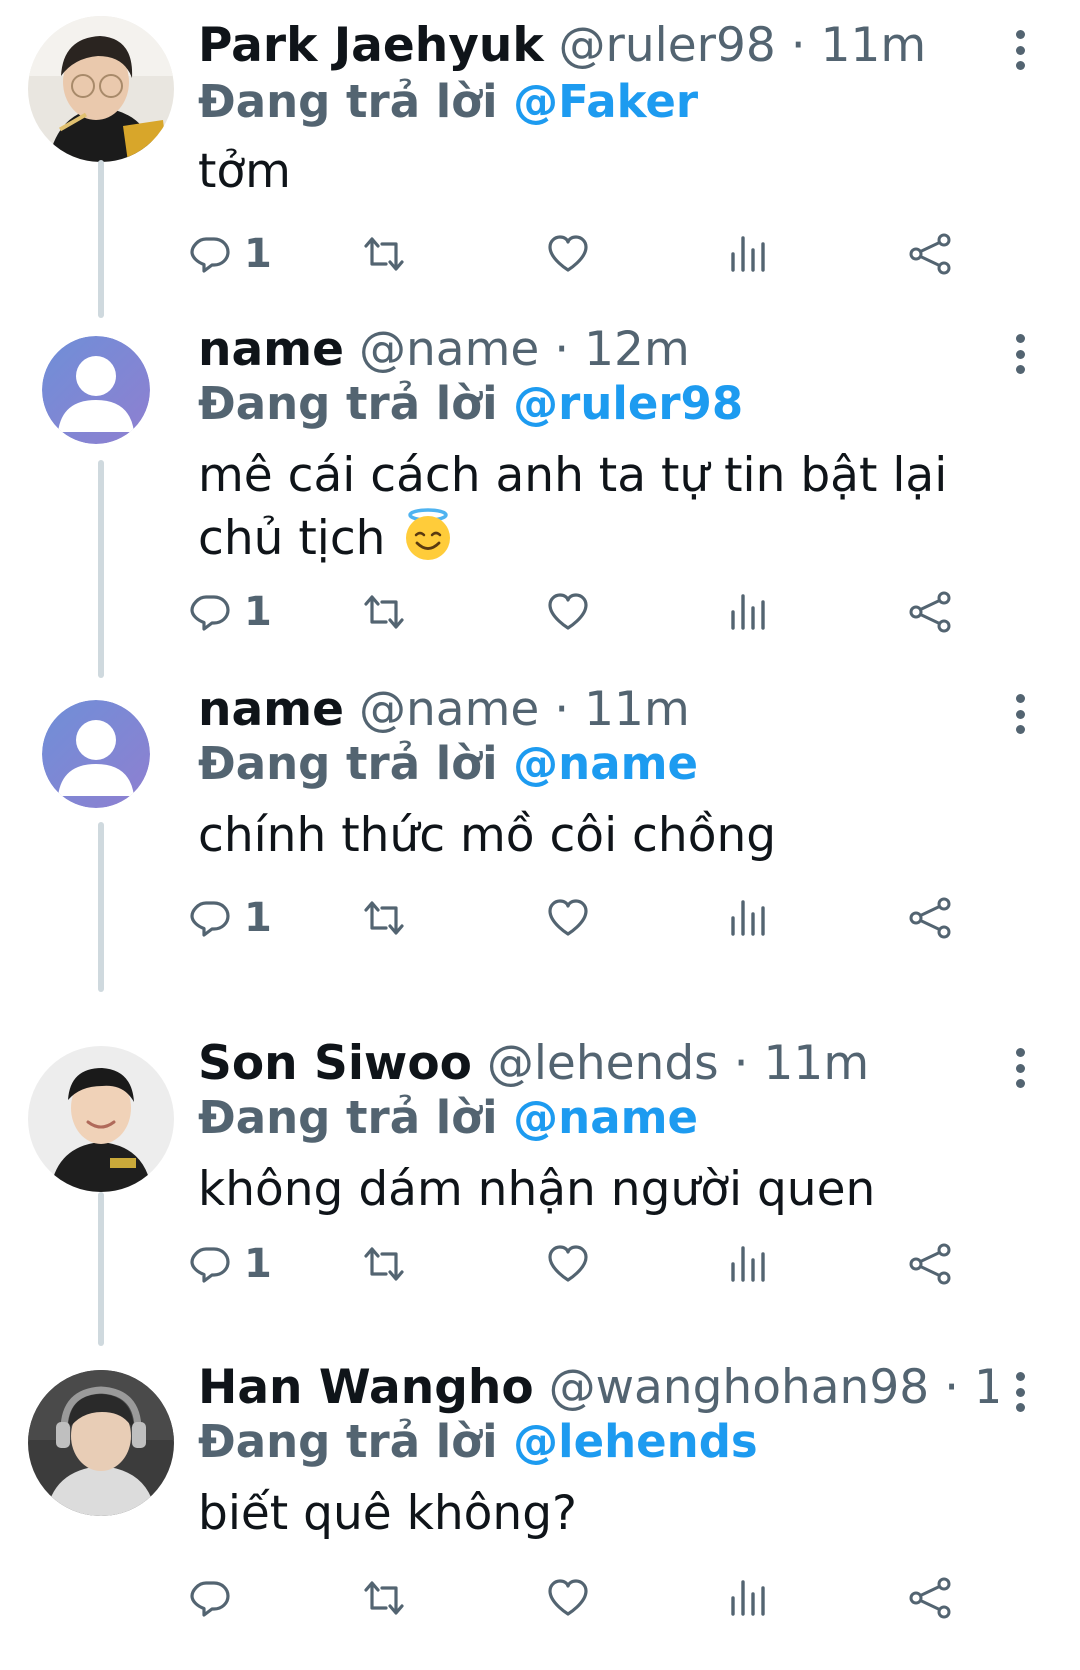  Describe the element at coordinates (448, 764) in the screenshot. I see `reply-context: Đang trả lời @name` at that location.